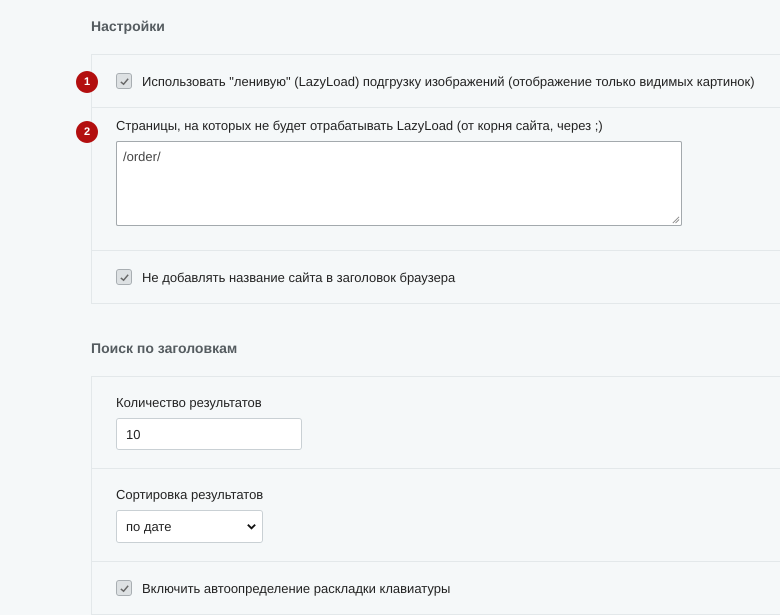  I want to click on resize-grip-icon, so click(675, 219).